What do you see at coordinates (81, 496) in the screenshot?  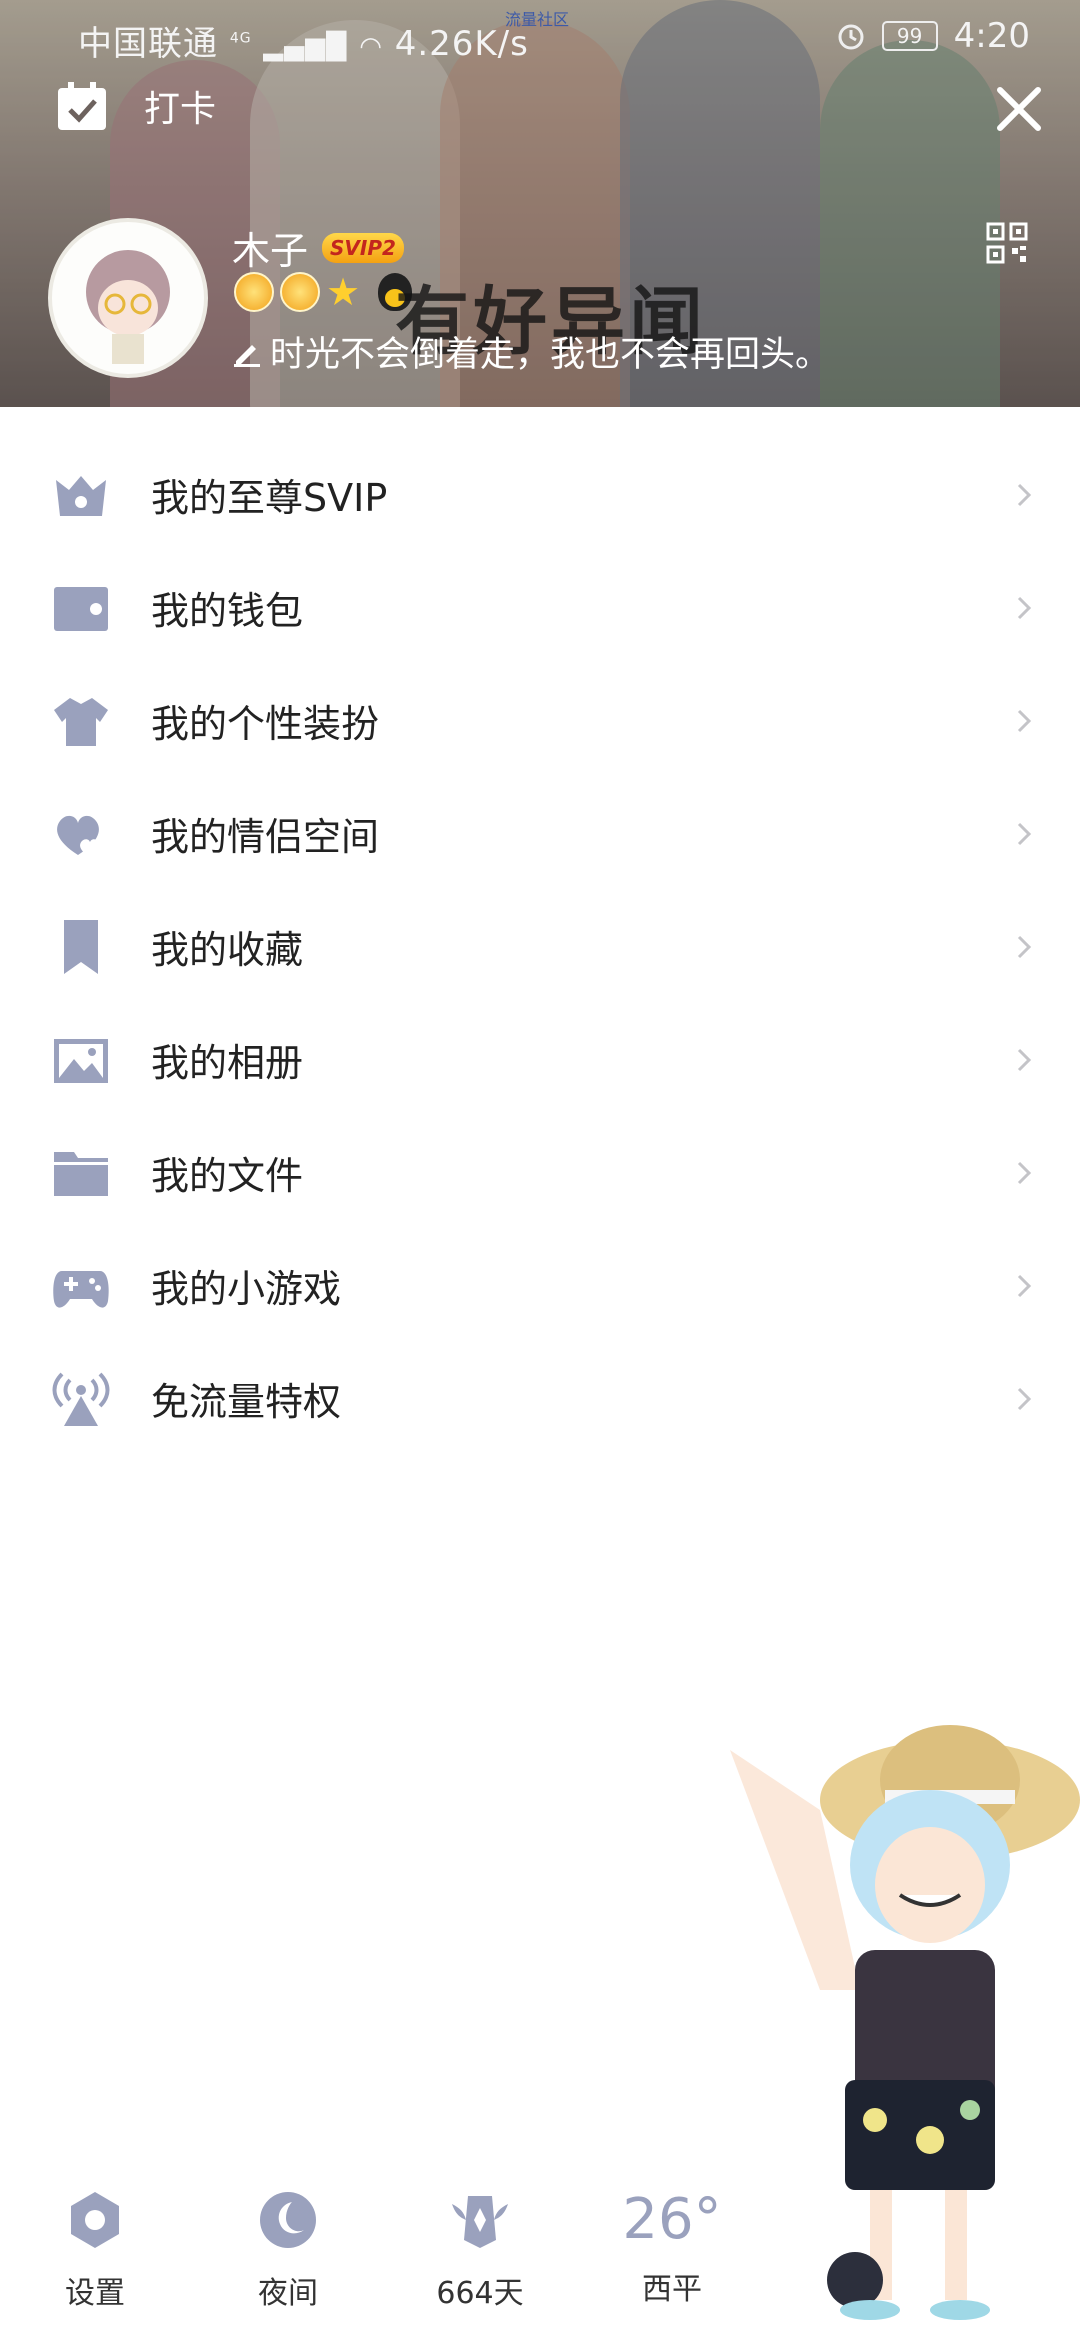 I see `vip-crown-icon` at bounding box center [81, 496].